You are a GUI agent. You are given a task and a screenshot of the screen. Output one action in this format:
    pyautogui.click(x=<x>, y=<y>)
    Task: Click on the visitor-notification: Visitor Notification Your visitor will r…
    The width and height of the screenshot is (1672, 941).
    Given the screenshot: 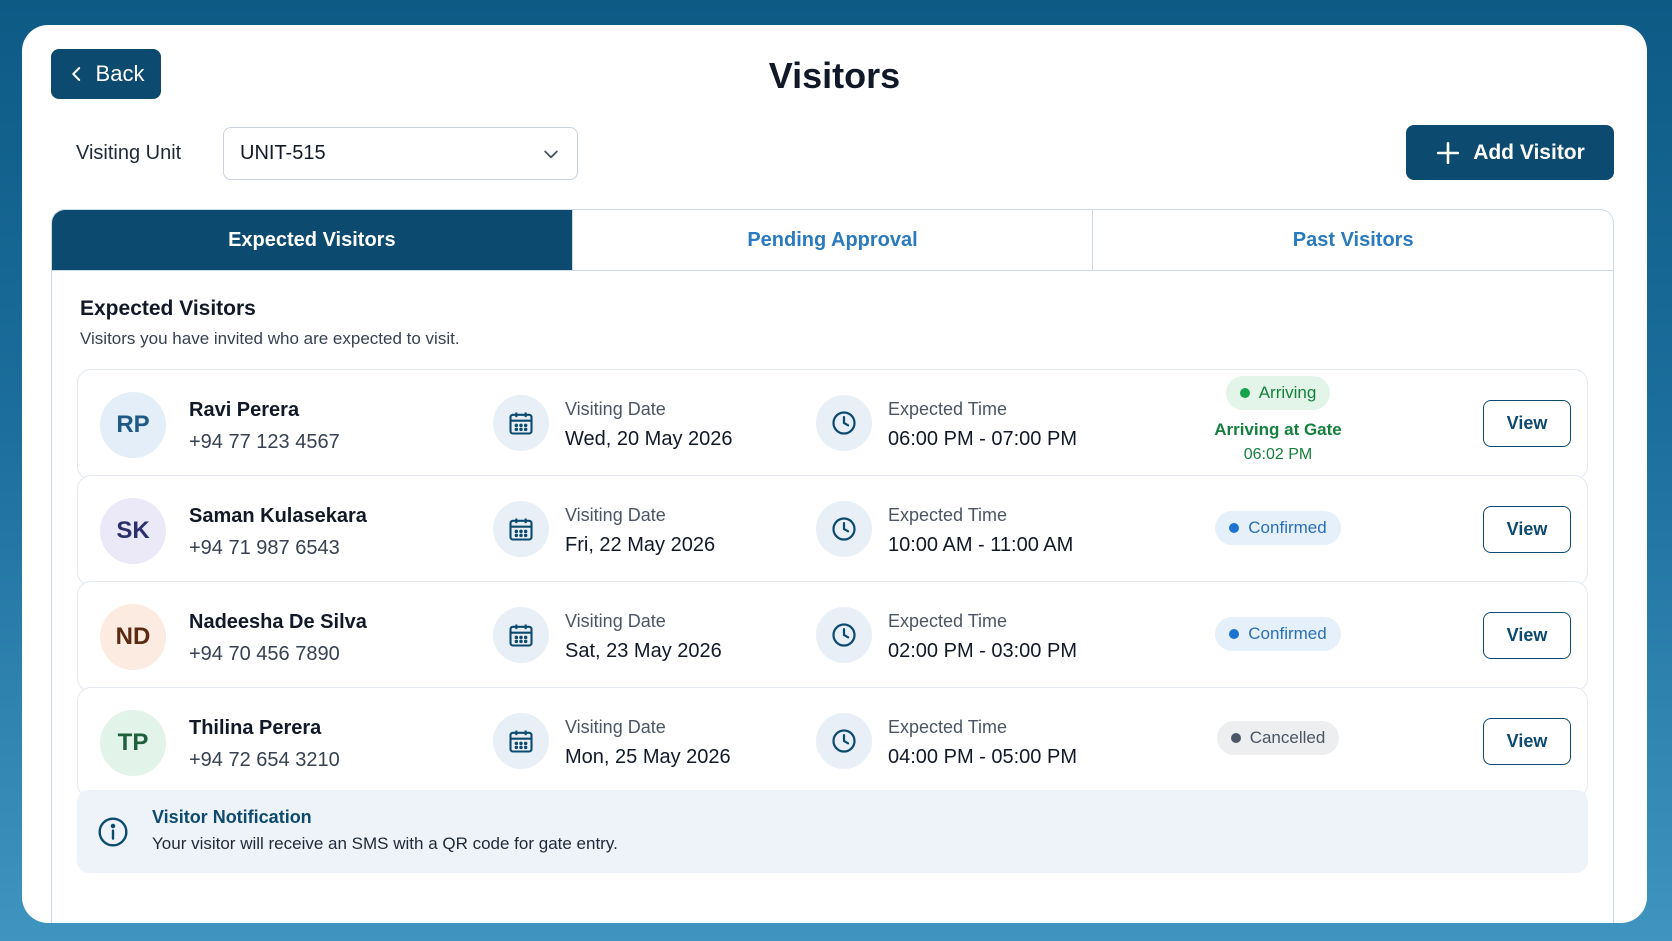 What is the action you would take?
    pyautogui.click(x=832, y=831)
    